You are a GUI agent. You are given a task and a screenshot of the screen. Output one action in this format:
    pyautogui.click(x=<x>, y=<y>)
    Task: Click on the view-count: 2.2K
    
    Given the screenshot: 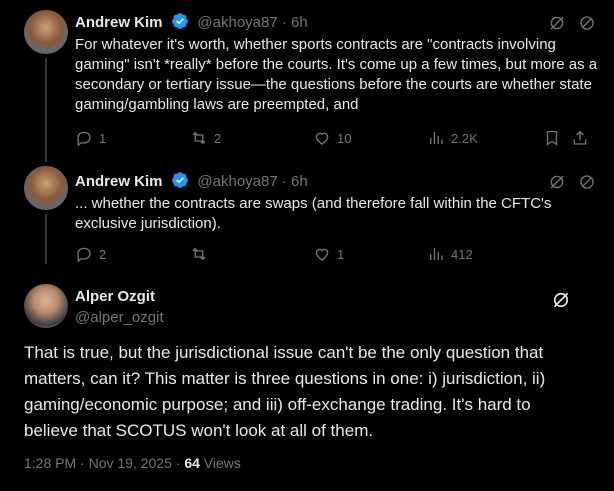 What is the action you would take?
    pyautogui.click(x=464, y=138)
    